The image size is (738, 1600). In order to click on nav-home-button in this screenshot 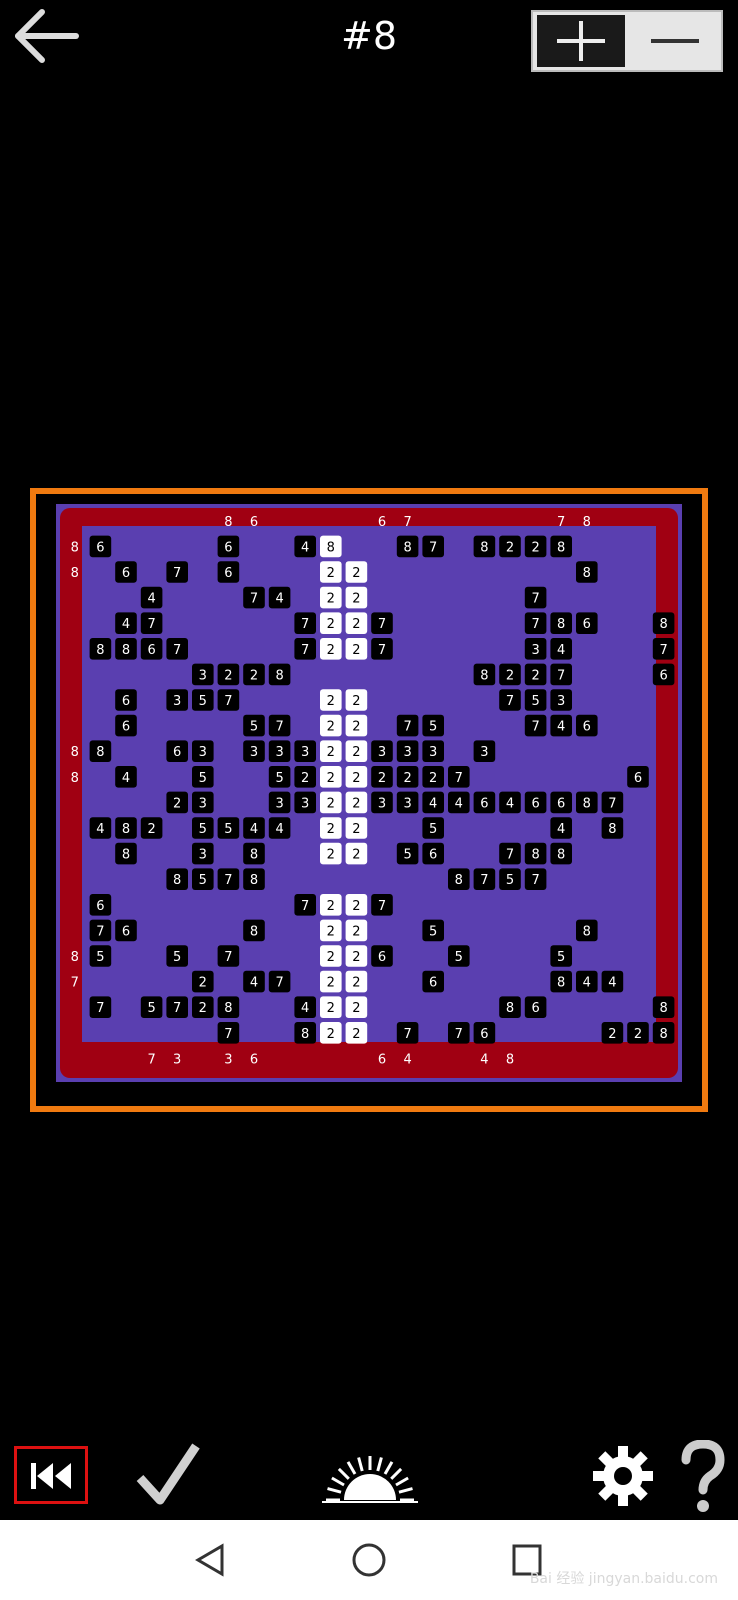, I will do `click(369, 1560)`.